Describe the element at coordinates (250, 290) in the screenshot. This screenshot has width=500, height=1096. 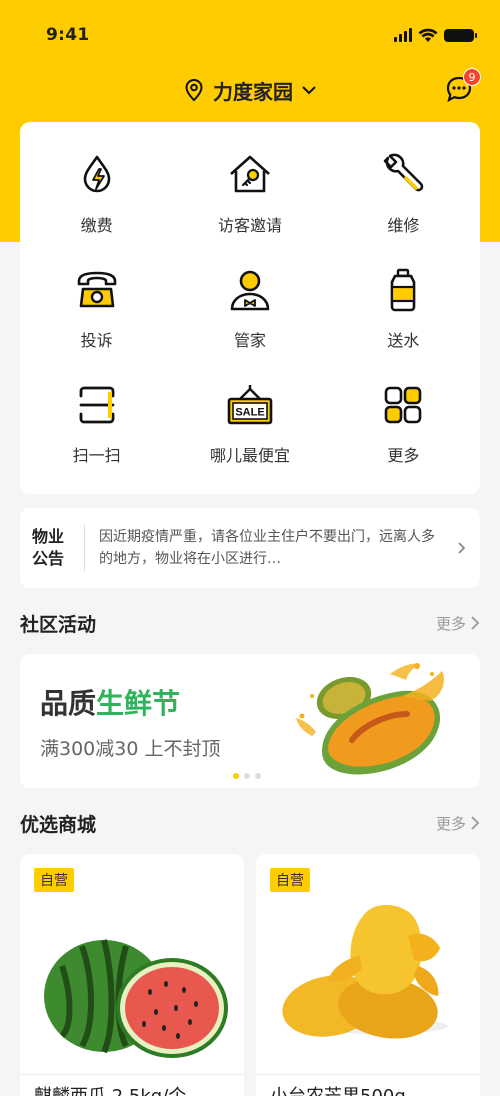
I see `butler-icon` at that location.